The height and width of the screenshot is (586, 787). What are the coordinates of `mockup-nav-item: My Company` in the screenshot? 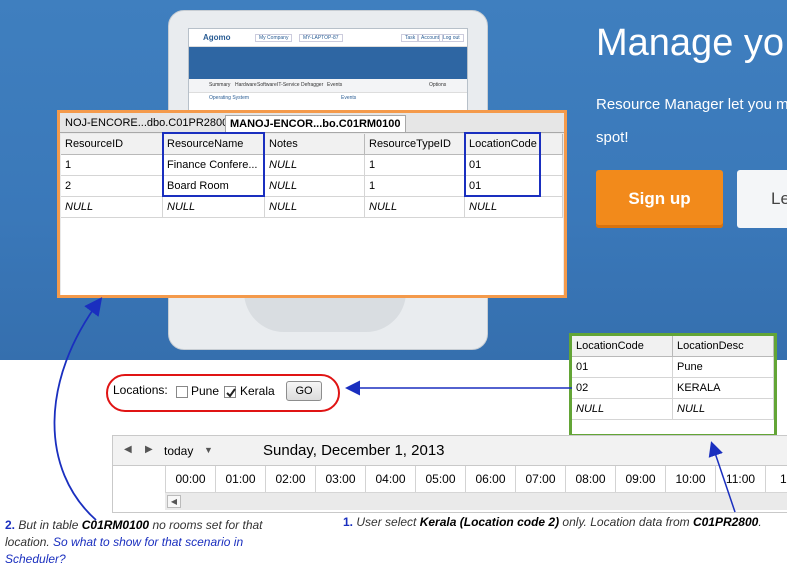 It's located at (274, 38).